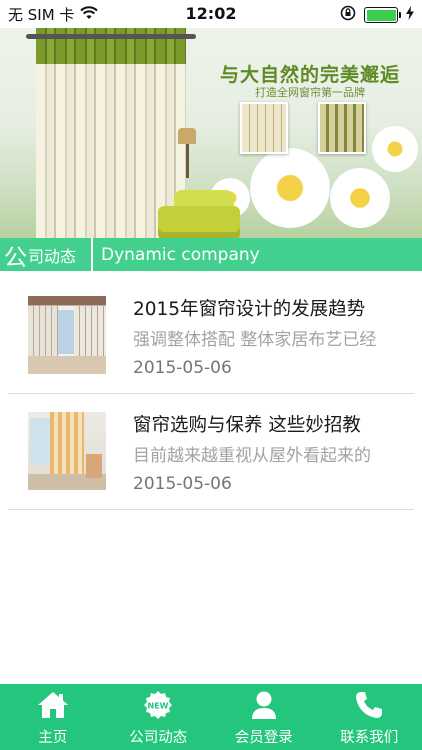 The image size is (422, 750). Describe the element at coordinates (158, 738) in the screenshot. I see `nav-label-news: 公司动态` at that location.